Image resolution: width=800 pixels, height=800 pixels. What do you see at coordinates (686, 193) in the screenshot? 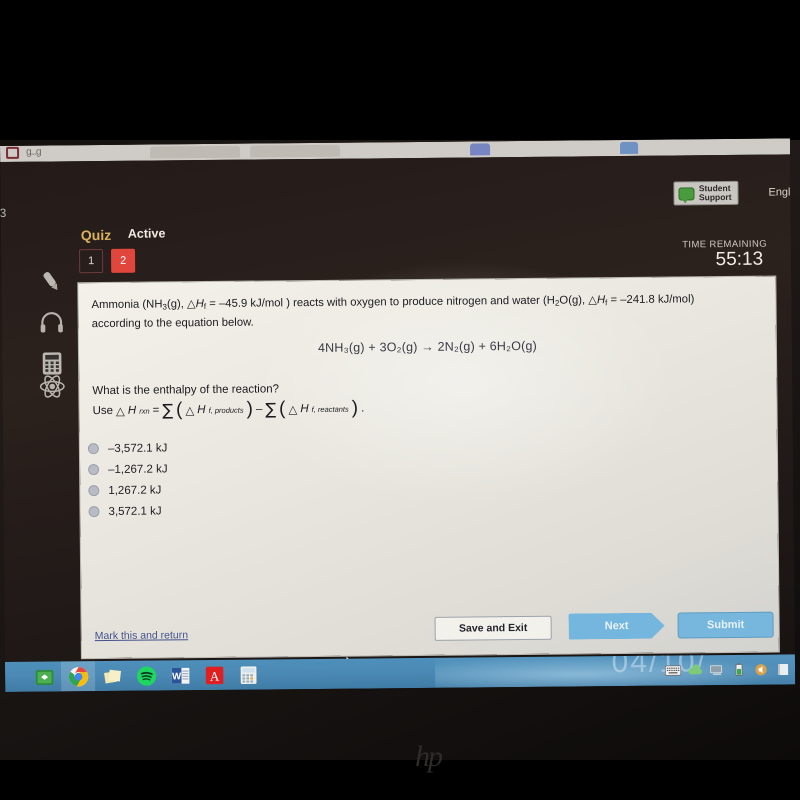
I see `chat-bubble-icon` at bounding box center [686, 193].